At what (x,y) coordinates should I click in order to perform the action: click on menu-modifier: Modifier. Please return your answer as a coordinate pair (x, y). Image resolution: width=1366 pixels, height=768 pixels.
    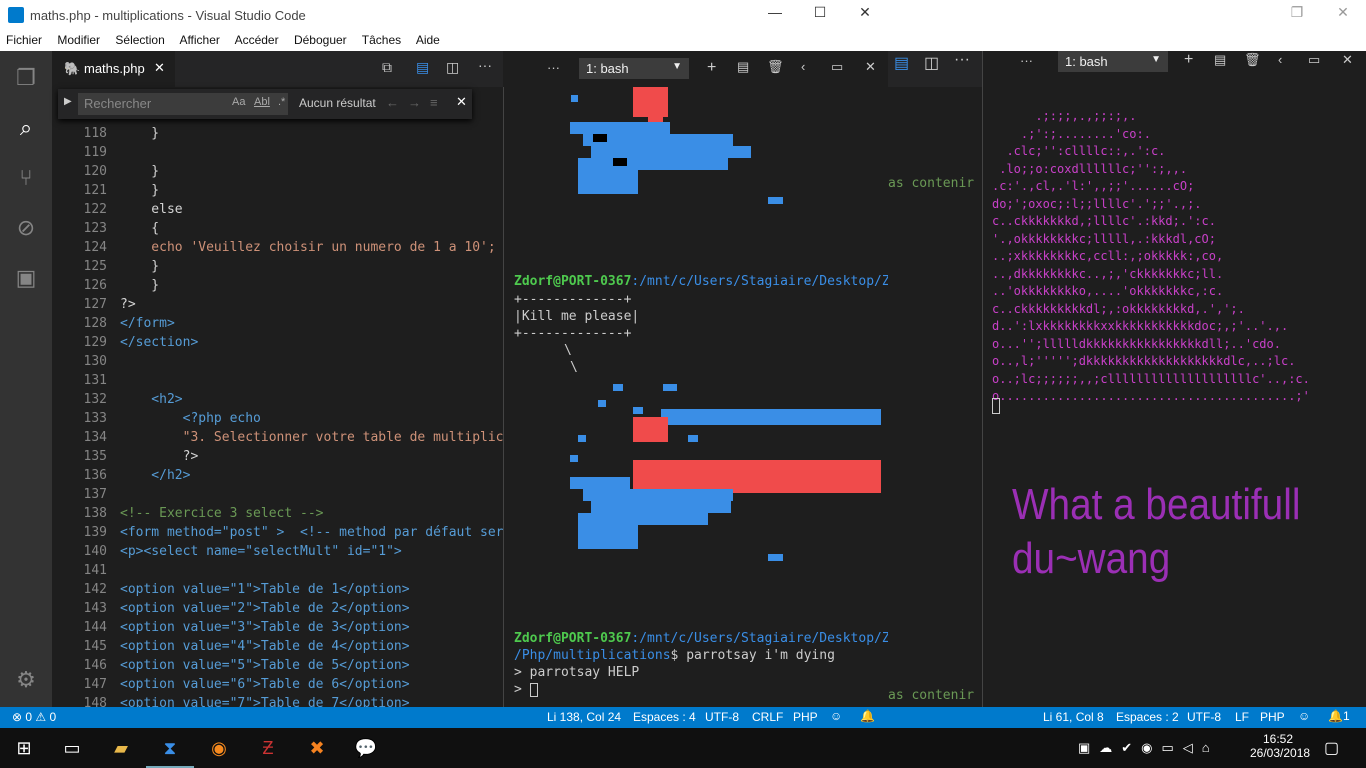
    Looking at the image, I should click on (78, 40).